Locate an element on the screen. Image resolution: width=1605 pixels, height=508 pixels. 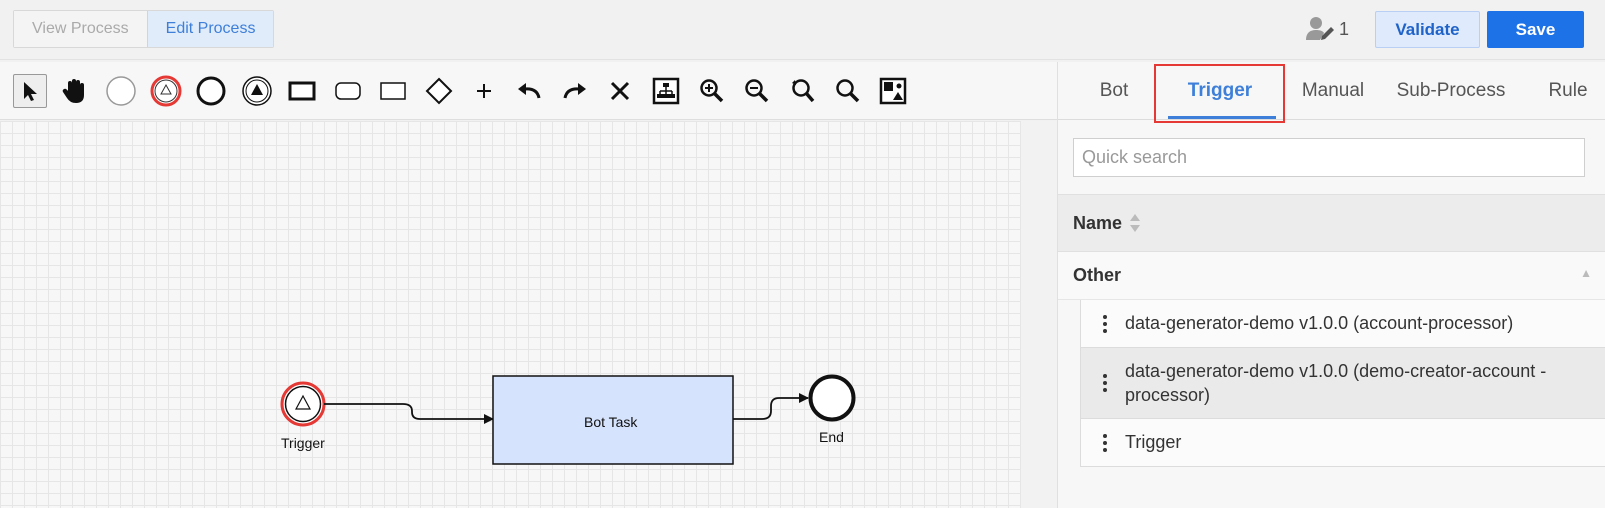
list-item-label: Trigger is located at coordinates (1153, 442).